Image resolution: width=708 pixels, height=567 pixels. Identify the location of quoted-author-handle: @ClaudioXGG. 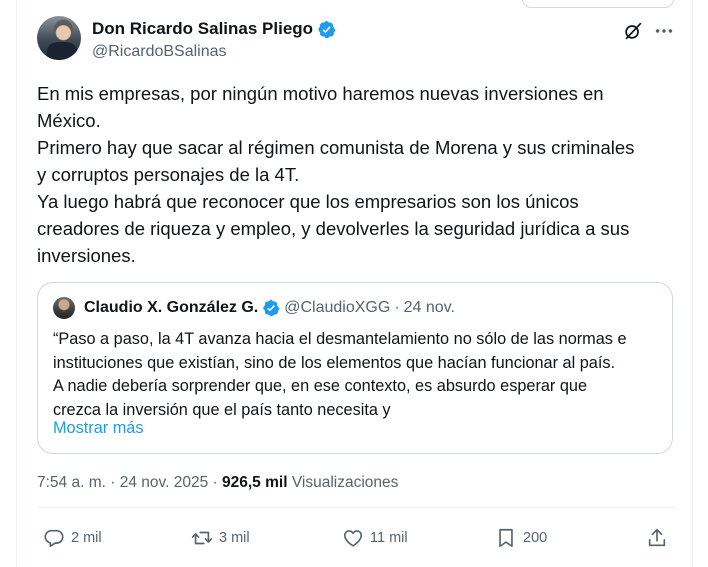
(337, 308).